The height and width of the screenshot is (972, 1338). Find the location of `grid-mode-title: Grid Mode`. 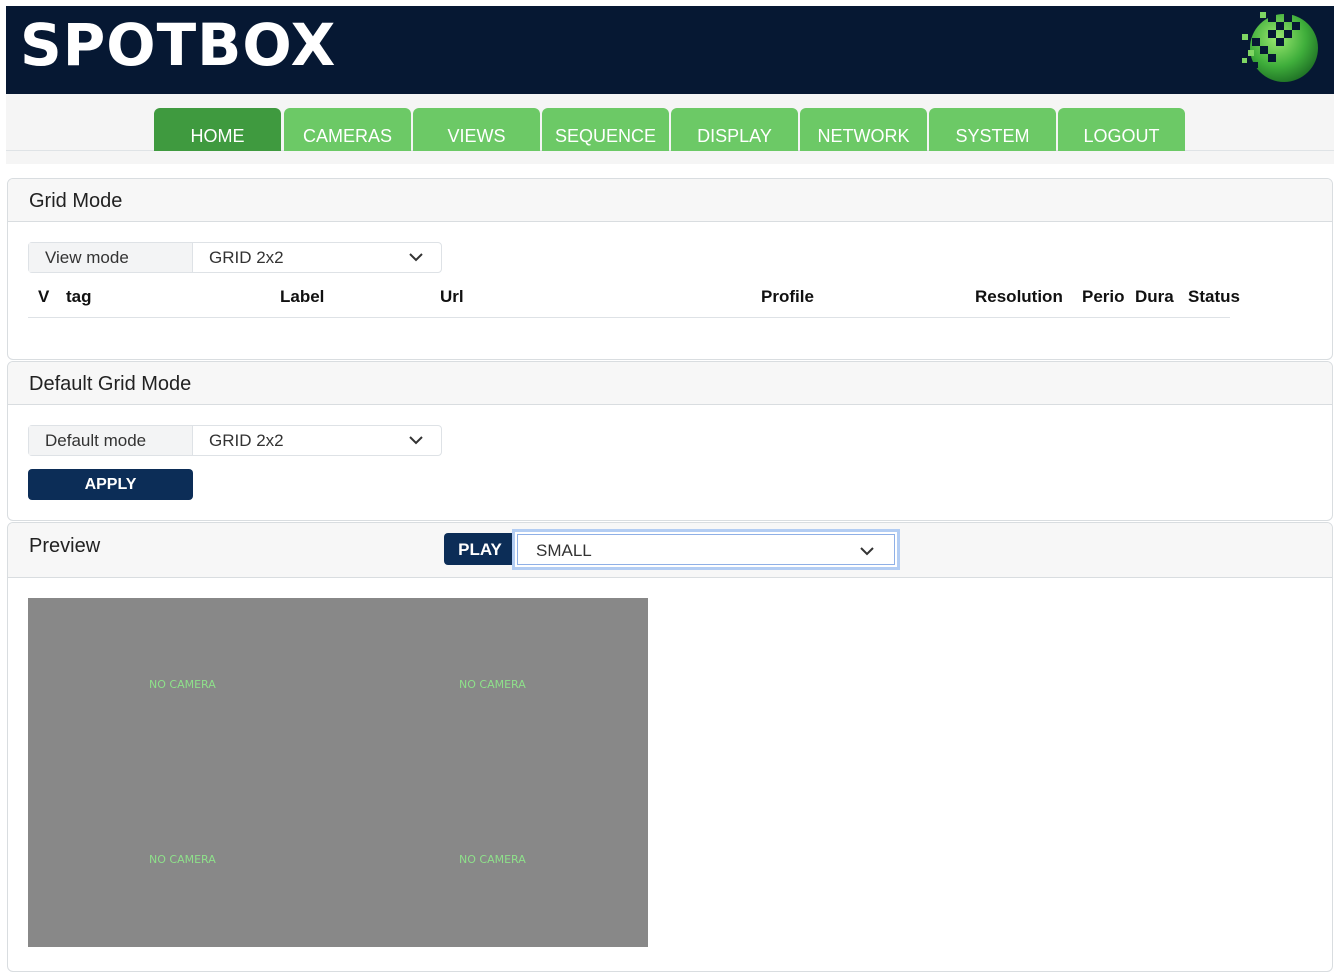

grid-mode-title: Grid Mode is located at coordinates (76, 201).